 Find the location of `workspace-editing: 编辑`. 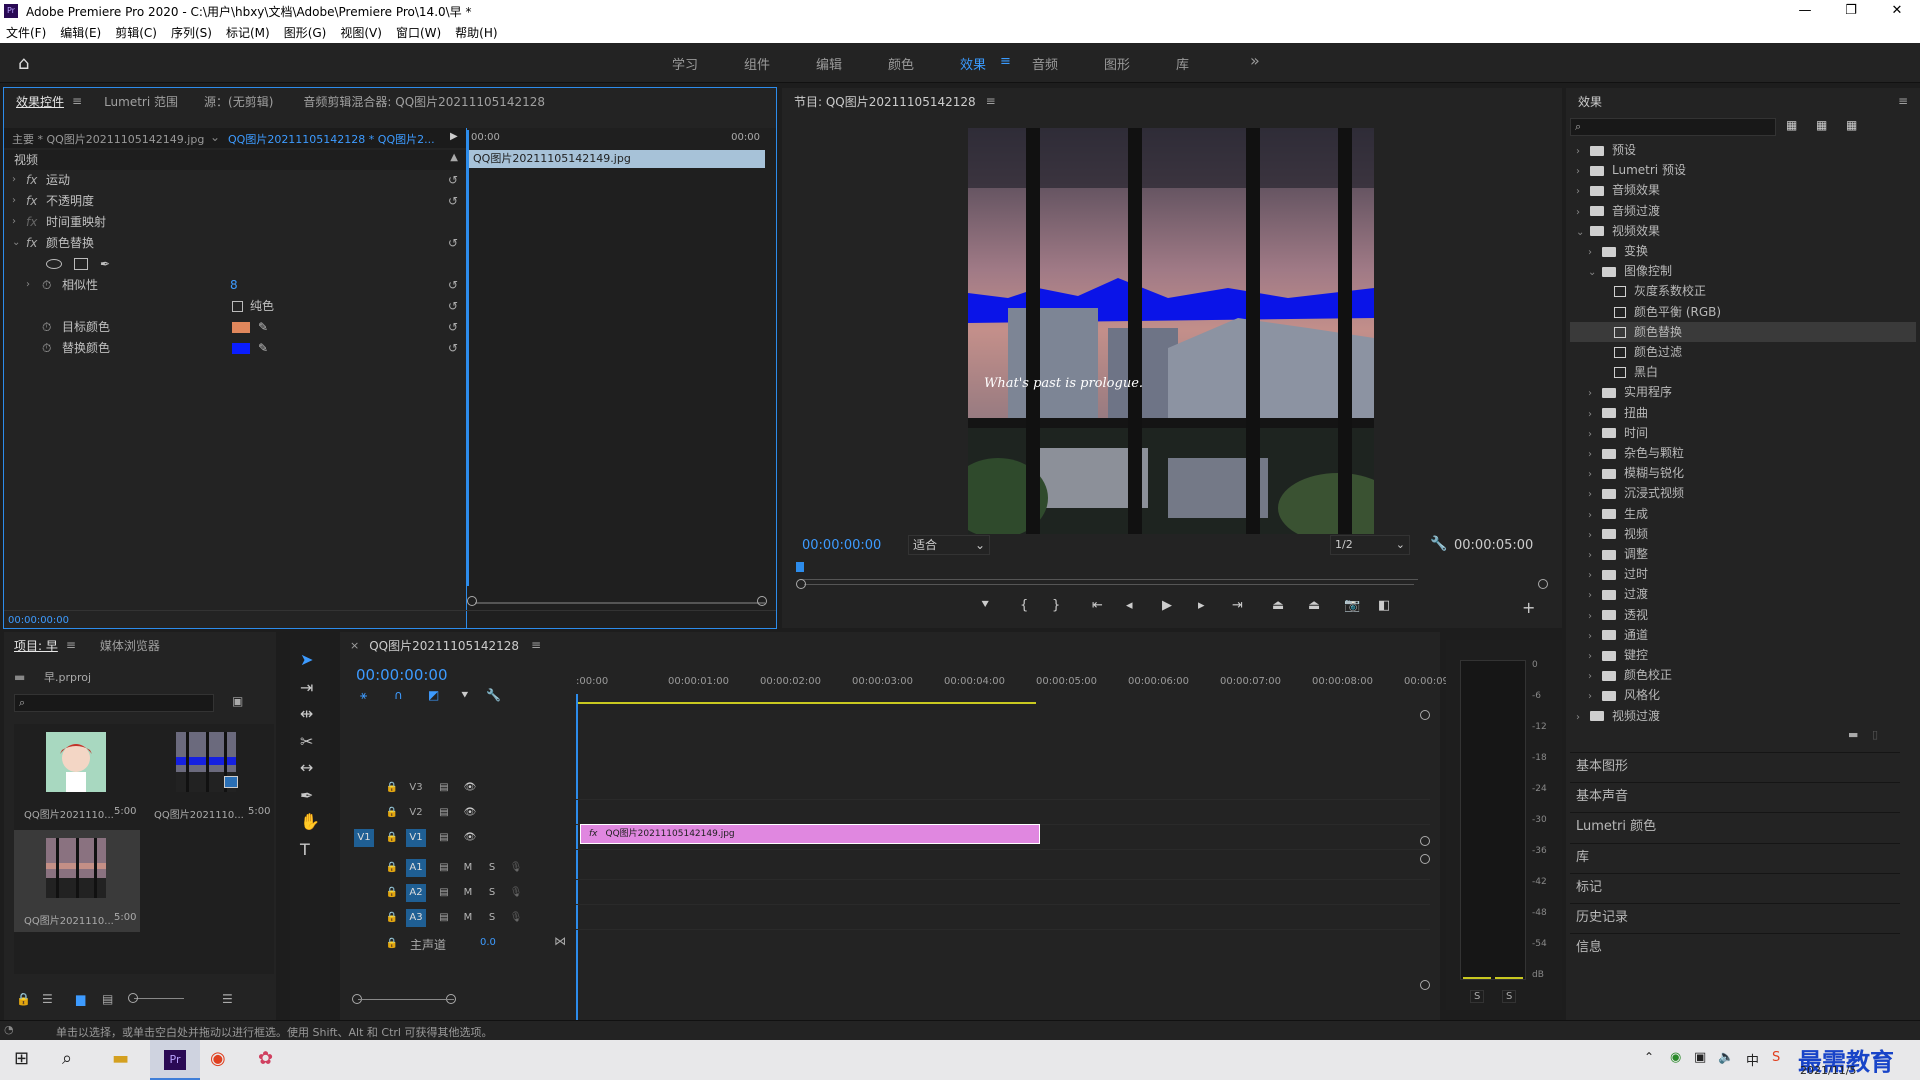

workspace-editing: 编辑 is located at coordinates (829, 63).